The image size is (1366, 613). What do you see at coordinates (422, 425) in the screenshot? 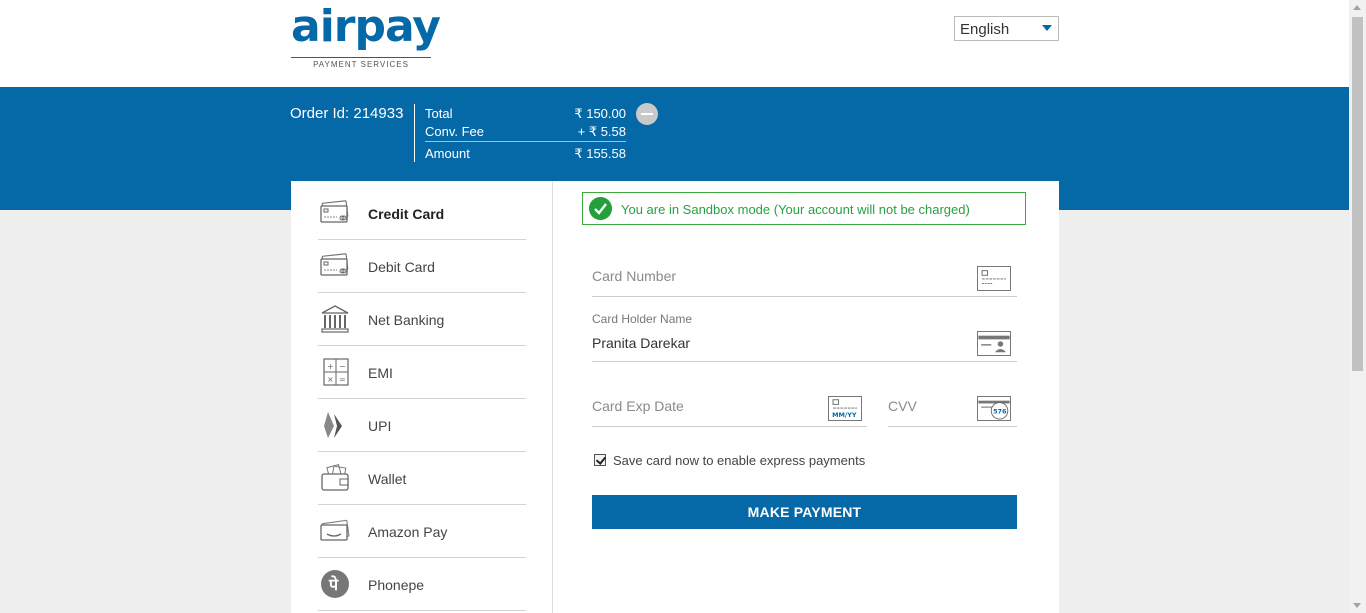
I see `method-upi: UPI` at bounding box center [422, 425].